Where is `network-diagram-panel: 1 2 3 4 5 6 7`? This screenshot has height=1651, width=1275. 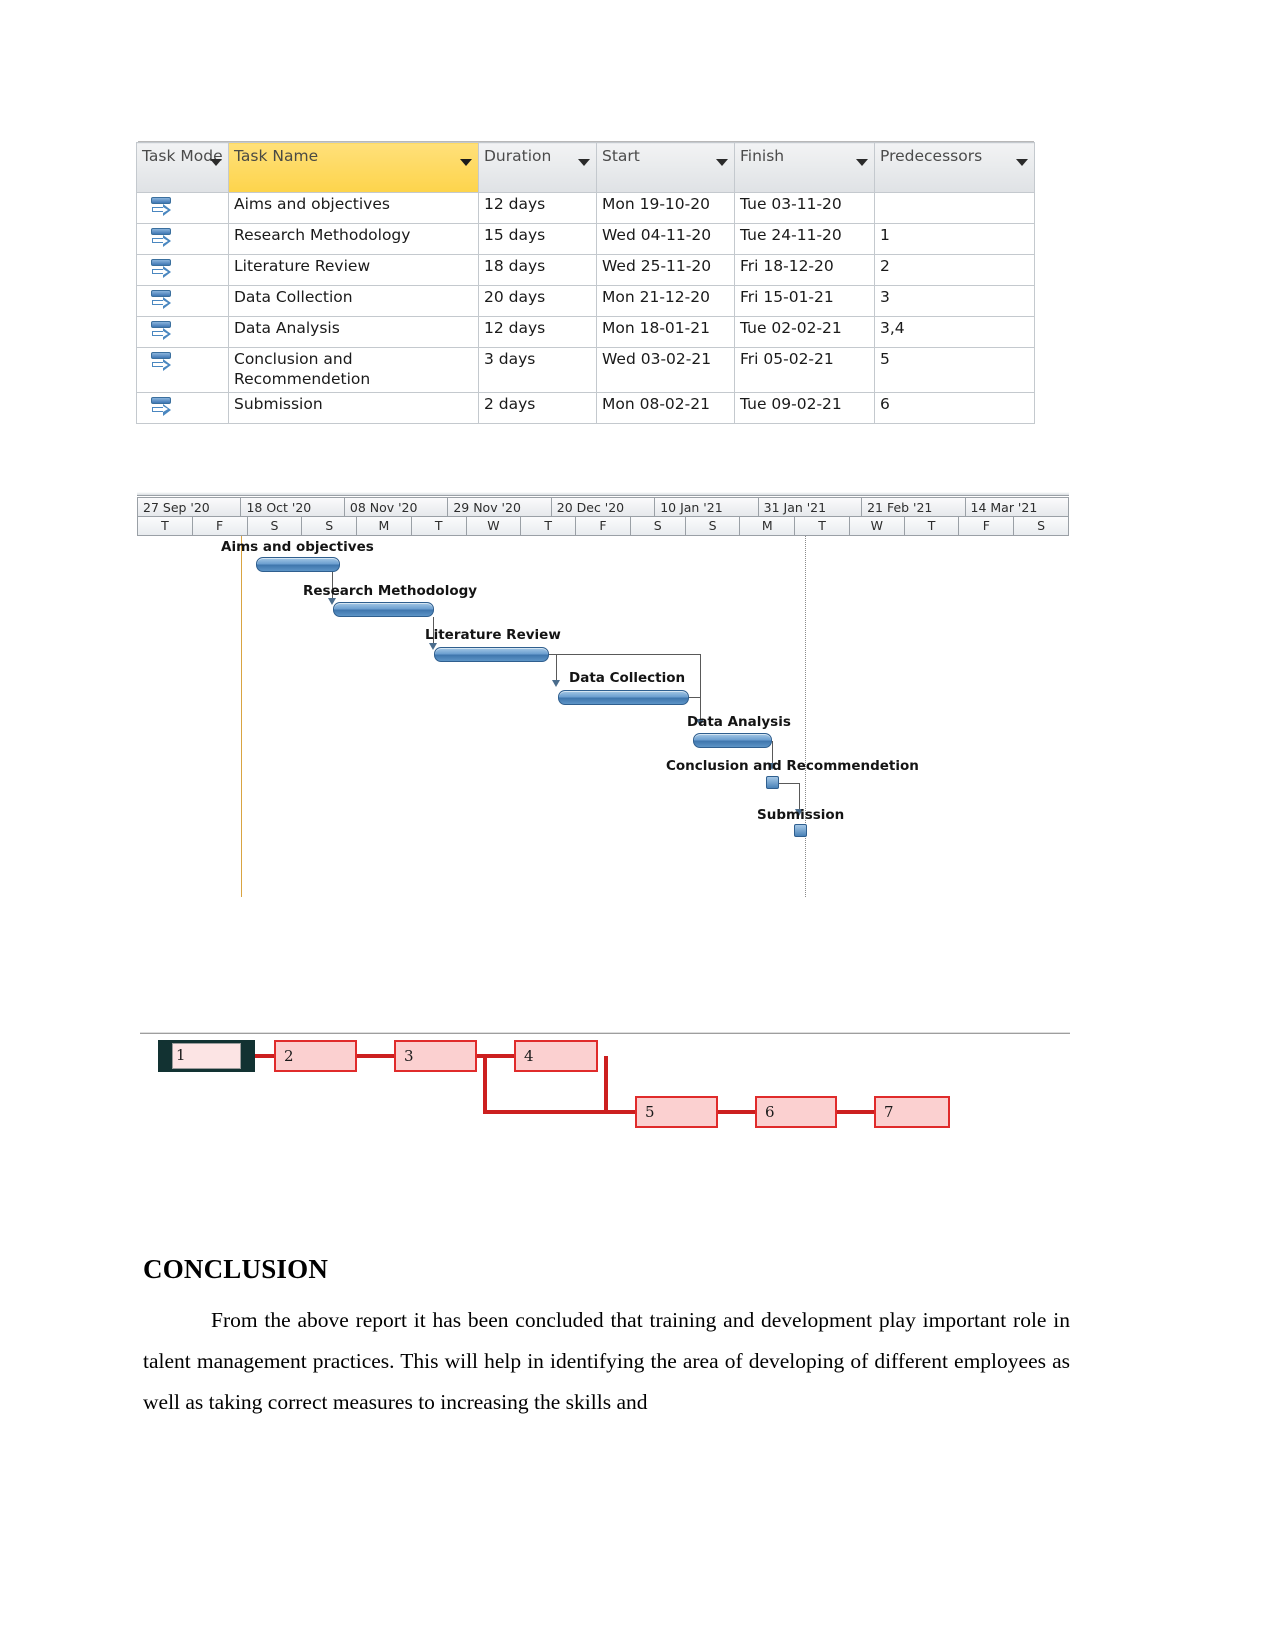
network-diagram-panel: 1 2 3 4 5 6 7 is located at coordinates (605, 1100).